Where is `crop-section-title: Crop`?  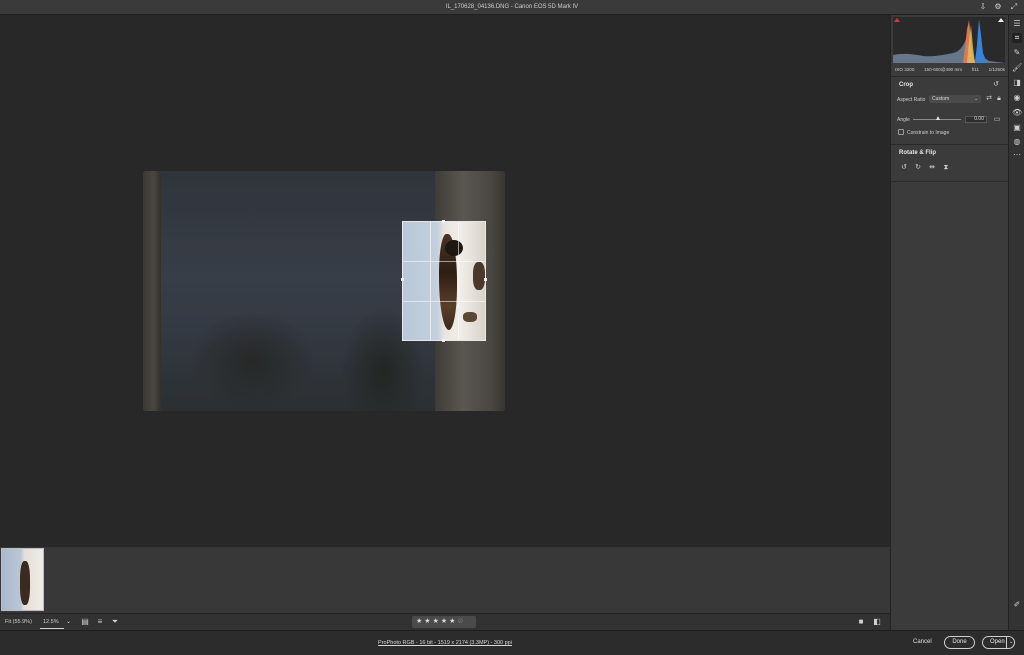 crop-section-title: Crop is located at coordinates (906, 85).